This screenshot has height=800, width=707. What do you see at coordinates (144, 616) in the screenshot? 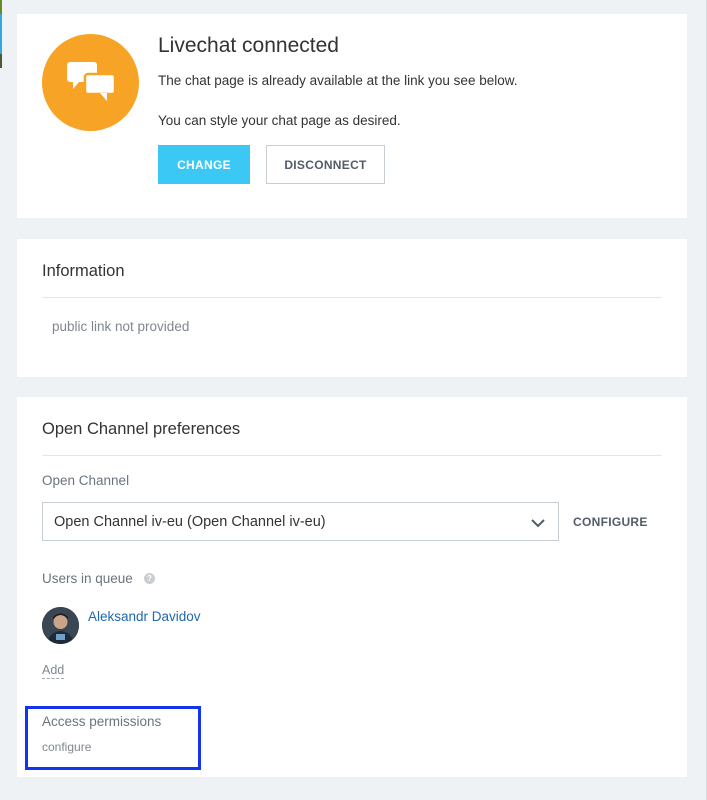
I see `queue-user-name: Aleksandr Davidov` at bounding box center [144, 616].